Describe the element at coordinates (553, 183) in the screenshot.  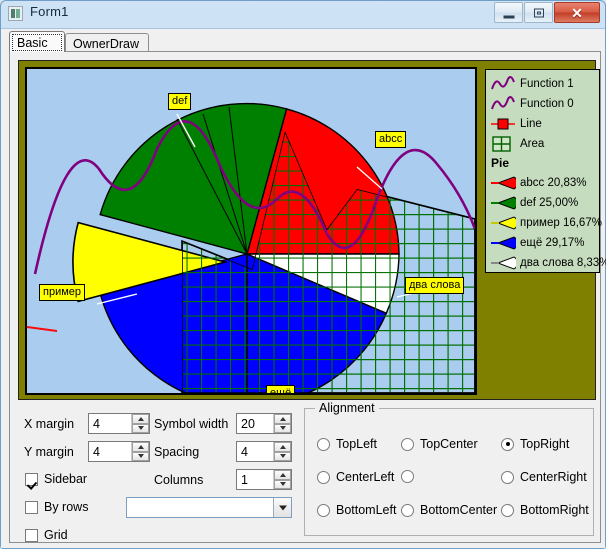
I see `legend-label: abcc 20,83%` at that location.